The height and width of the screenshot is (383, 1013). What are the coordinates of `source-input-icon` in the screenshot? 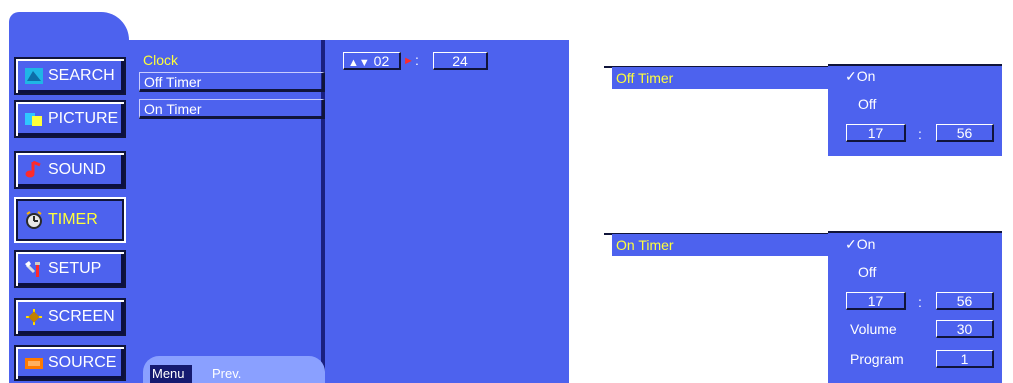 It's located at (34, 363).